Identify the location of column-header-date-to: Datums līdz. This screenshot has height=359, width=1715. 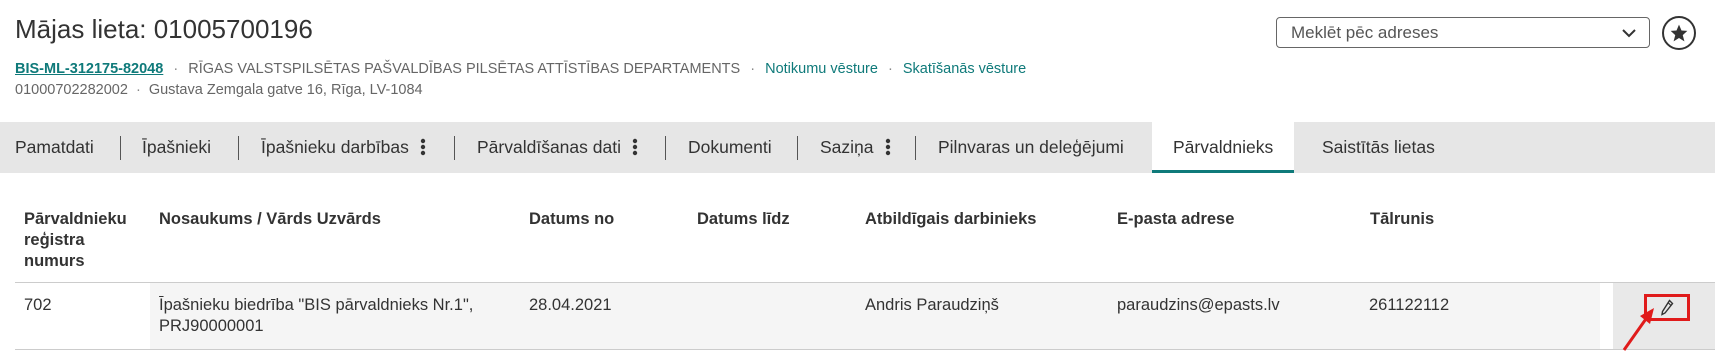
(743, 219).